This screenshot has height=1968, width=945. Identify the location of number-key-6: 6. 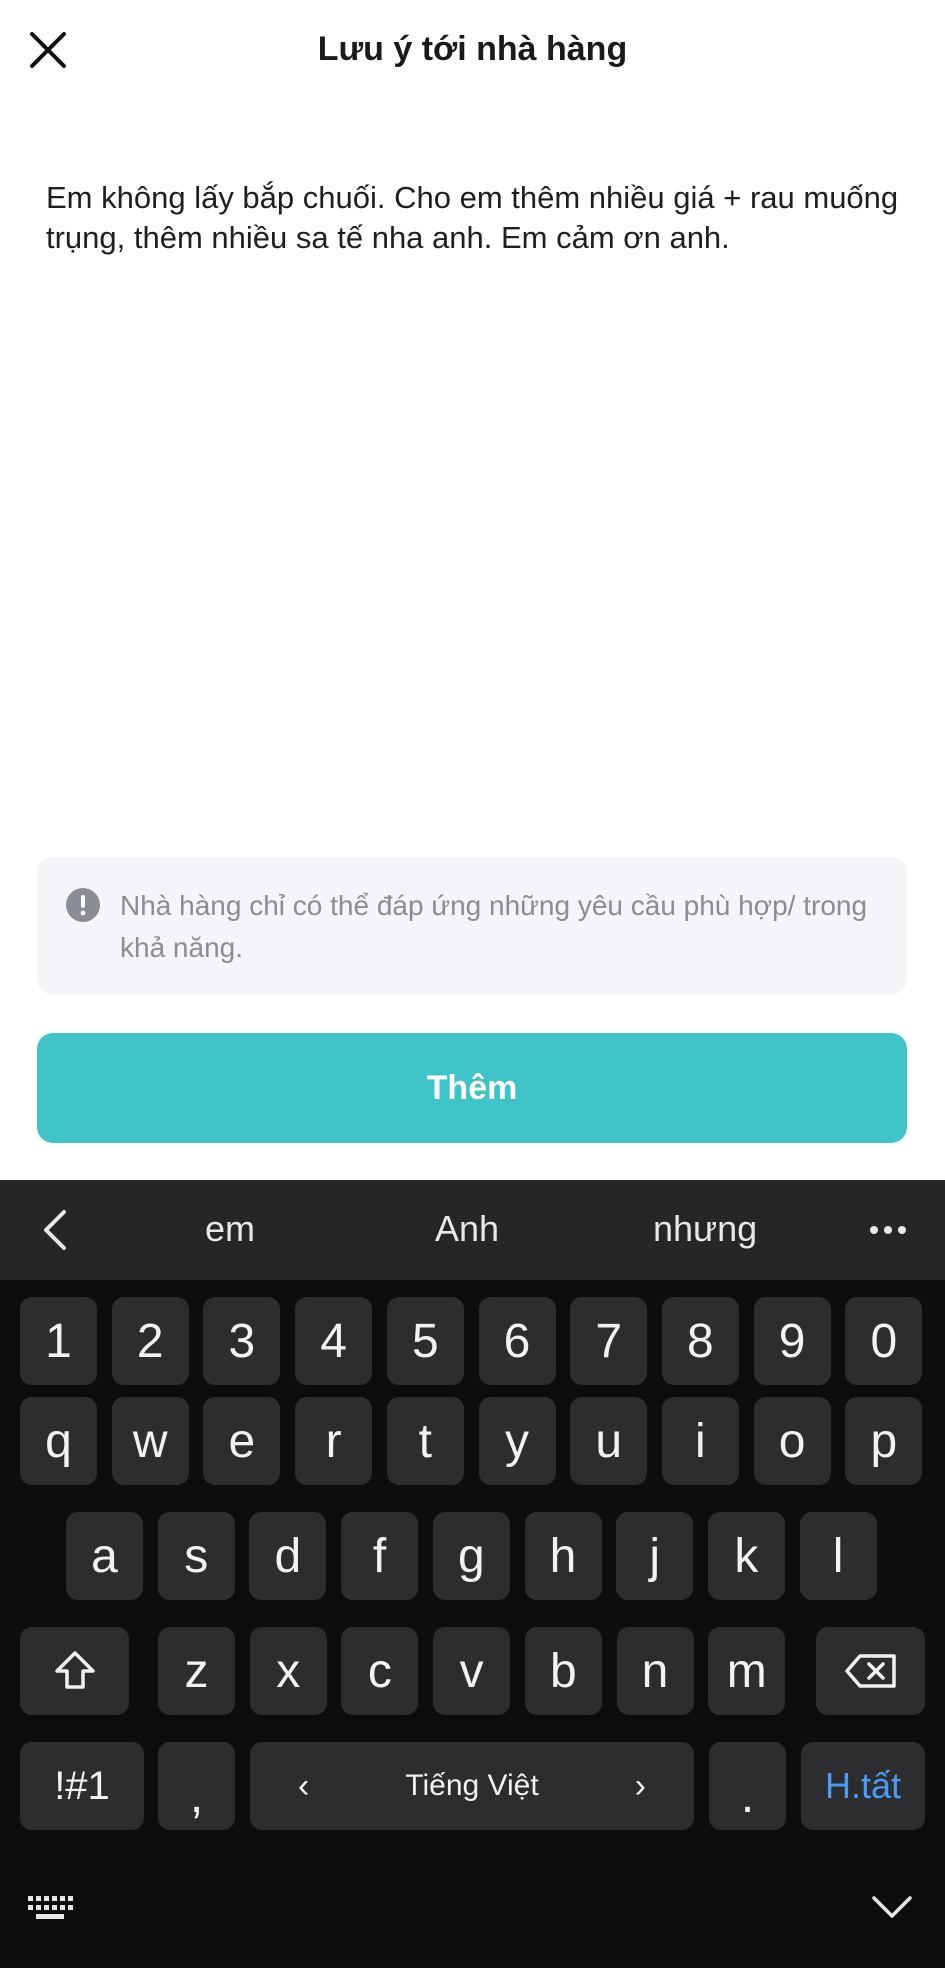
(517, 1341).